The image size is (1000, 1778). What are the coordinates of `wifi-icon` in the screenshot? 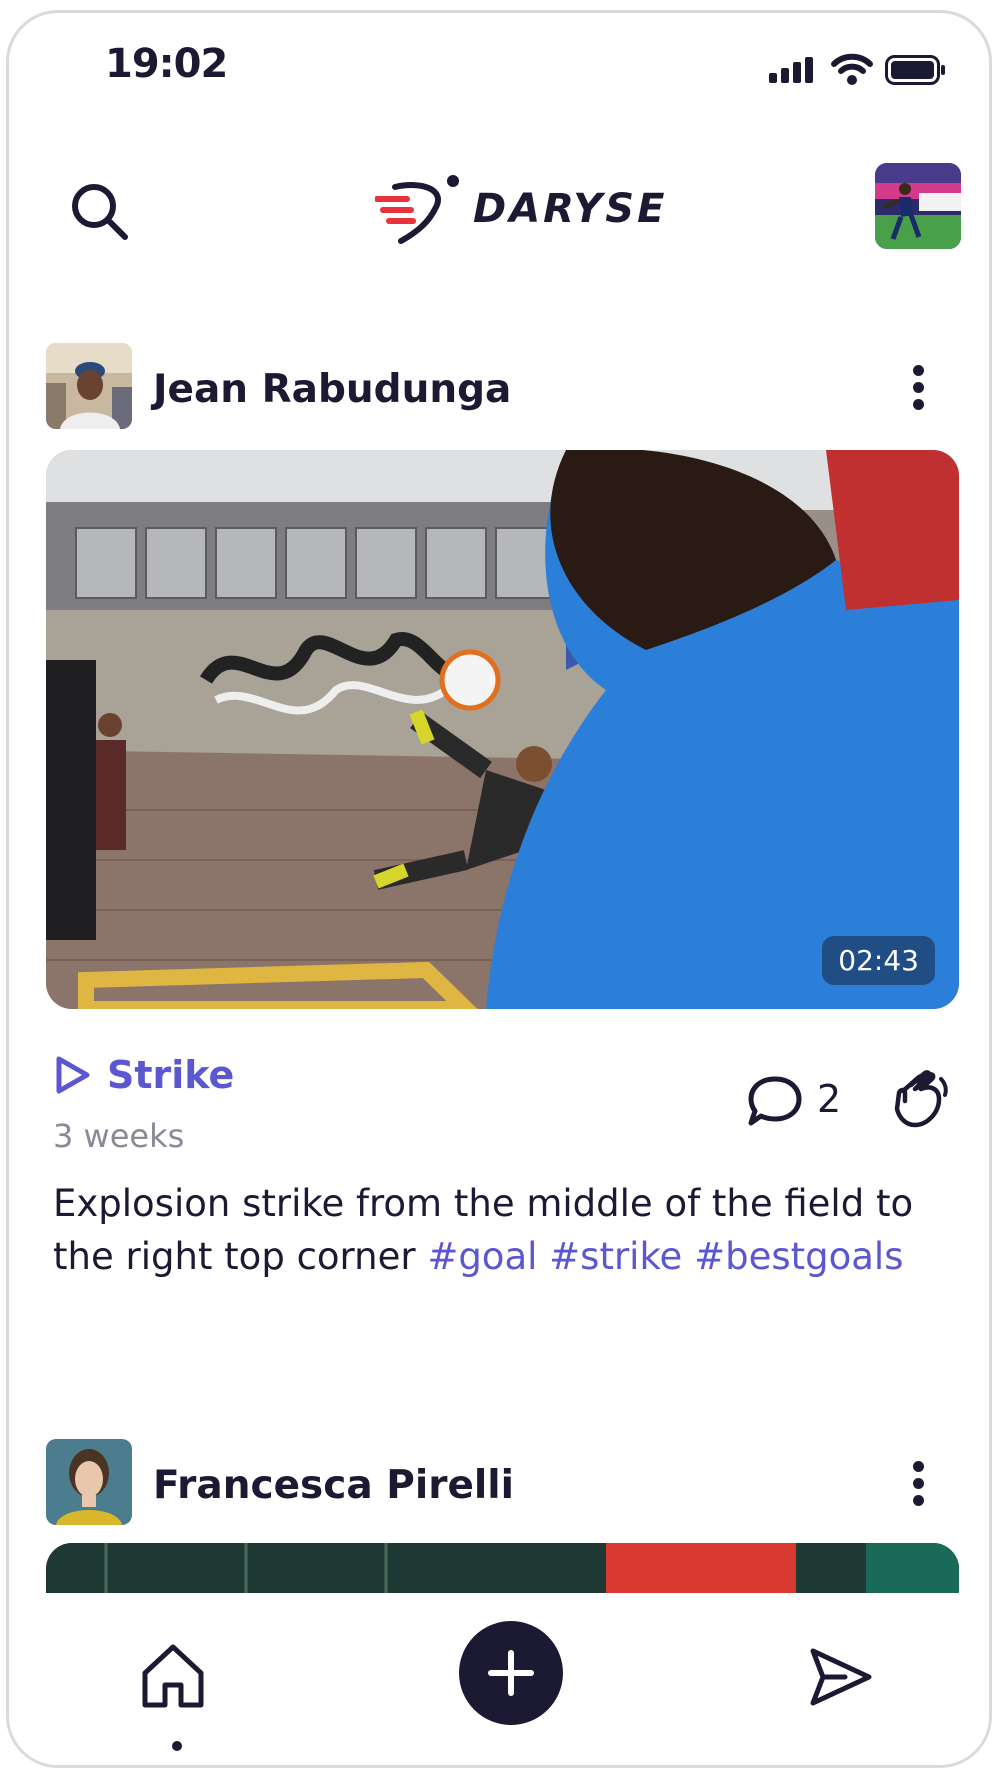 It's located at (852, 69).